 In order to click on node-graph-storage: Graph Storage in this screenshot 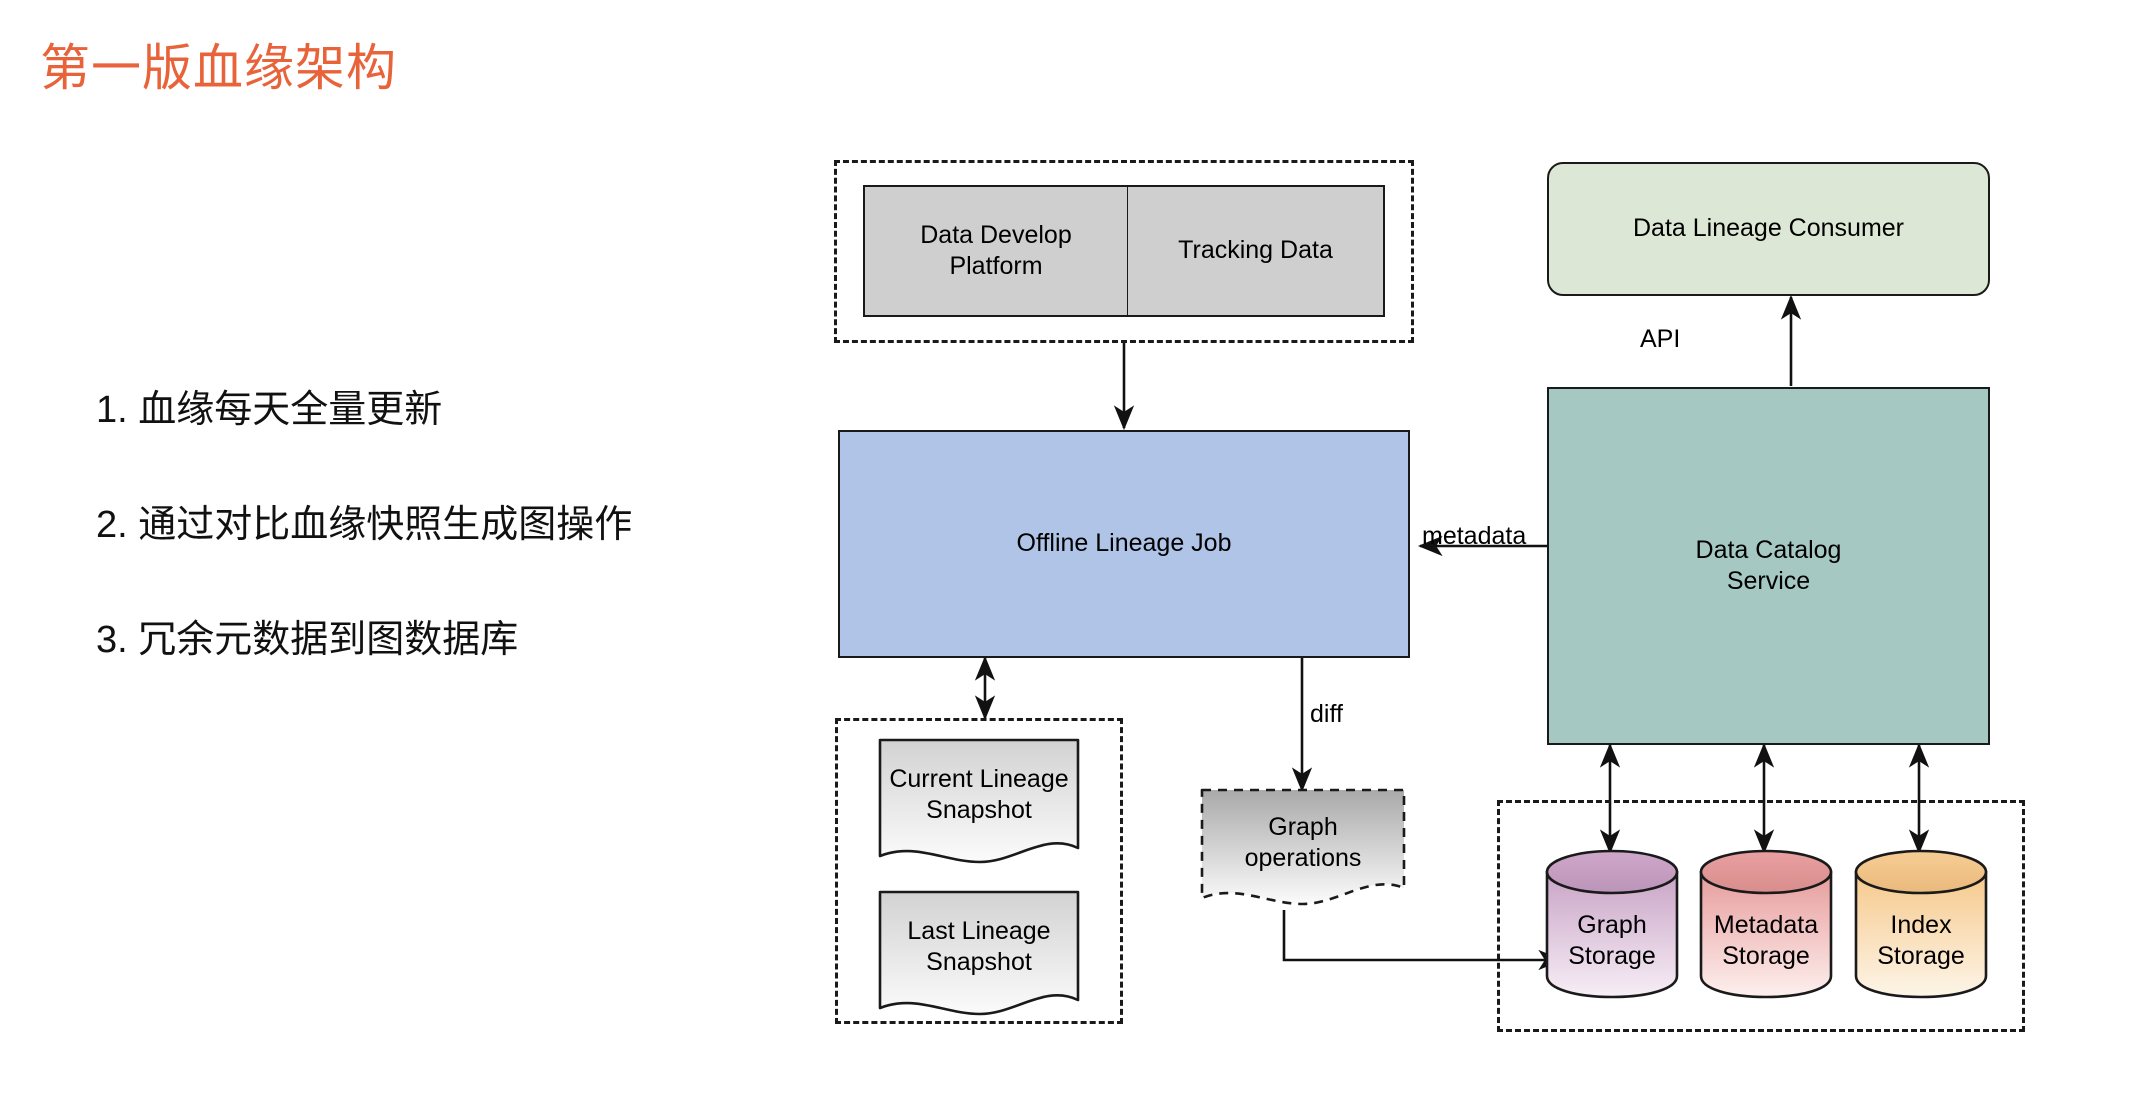, I will do `click(1612, 924)`.